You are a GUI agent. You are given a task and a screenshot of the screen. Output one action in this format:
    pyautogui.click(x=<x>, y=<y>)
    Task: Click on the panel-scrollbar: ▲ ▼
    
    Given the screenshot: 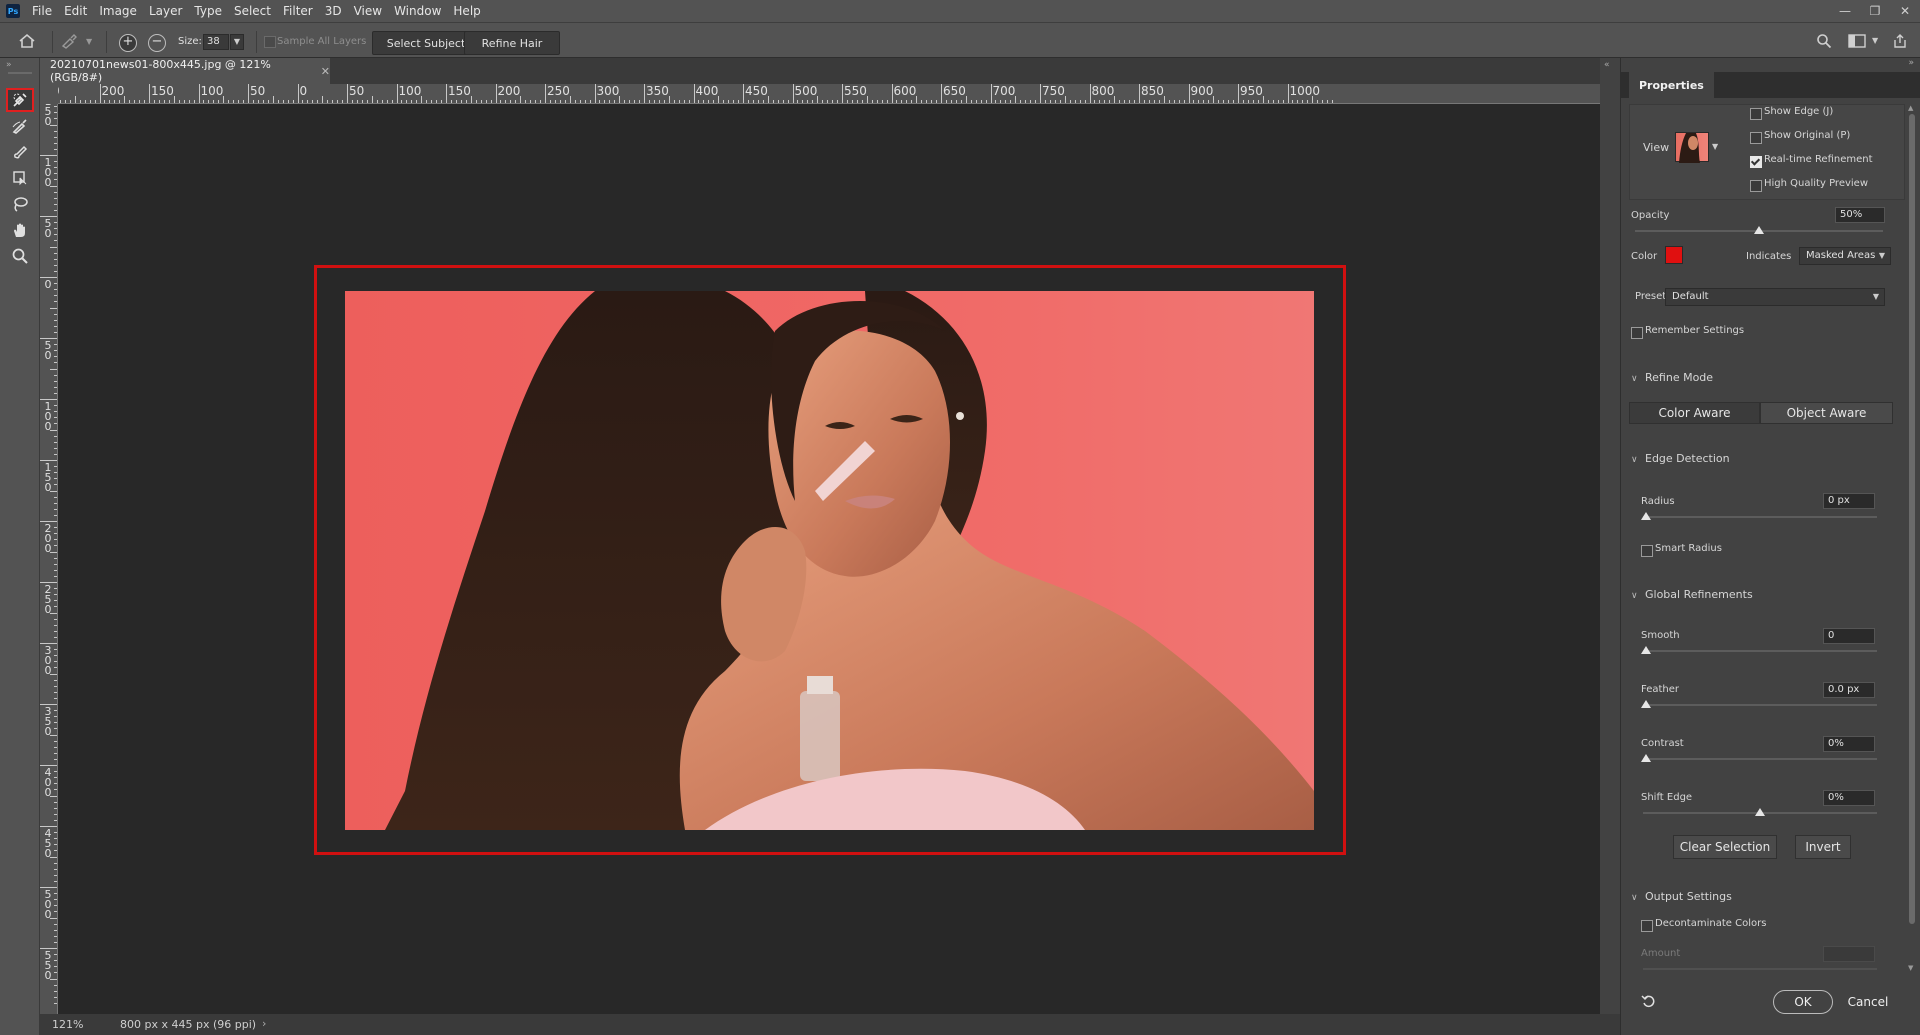 What is the action you would take?
    pyautogui.click(x=1912, y=539)
    